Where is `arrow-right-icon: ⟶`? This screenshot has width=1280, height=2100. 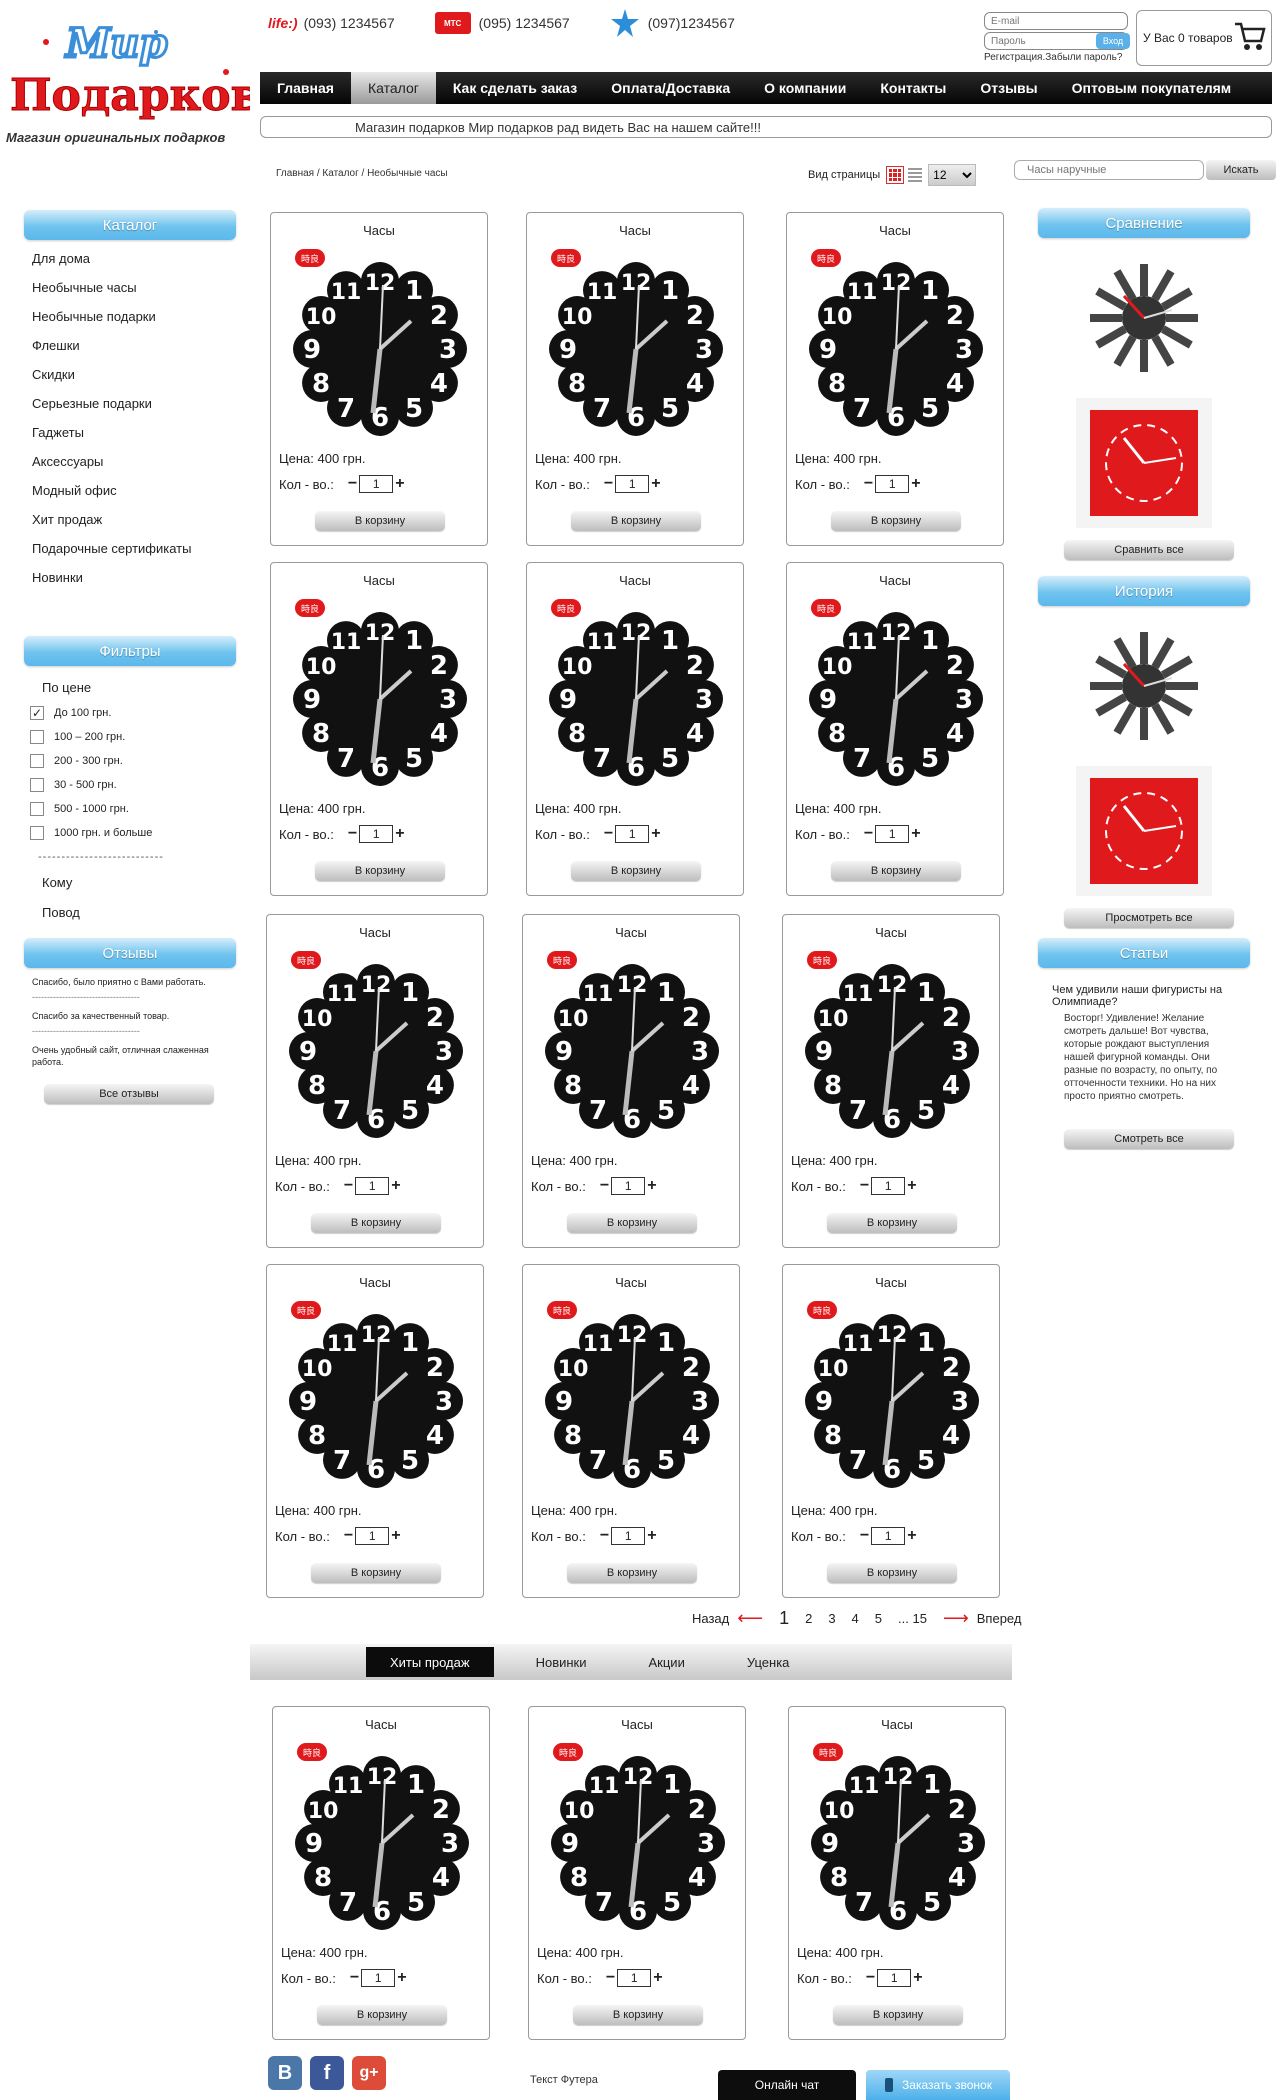
arrow-right-icon: ⟶ is located at coordinates (956, 1618).